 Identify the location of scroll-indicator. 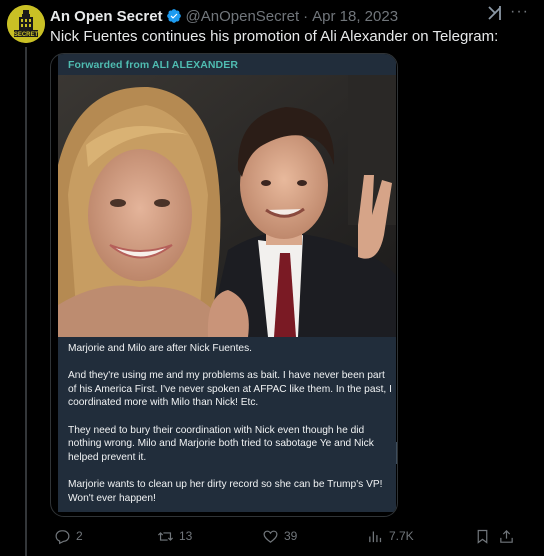
(396, 453).